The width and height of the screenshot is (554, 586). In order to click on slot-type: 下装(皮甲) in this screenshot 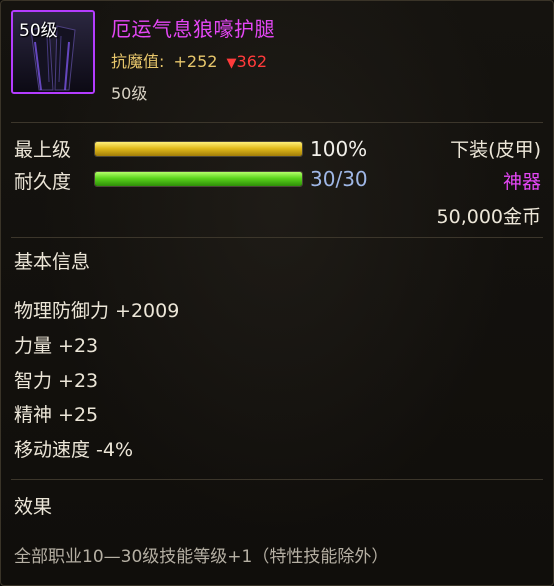, I will do `click(495, 150)`.